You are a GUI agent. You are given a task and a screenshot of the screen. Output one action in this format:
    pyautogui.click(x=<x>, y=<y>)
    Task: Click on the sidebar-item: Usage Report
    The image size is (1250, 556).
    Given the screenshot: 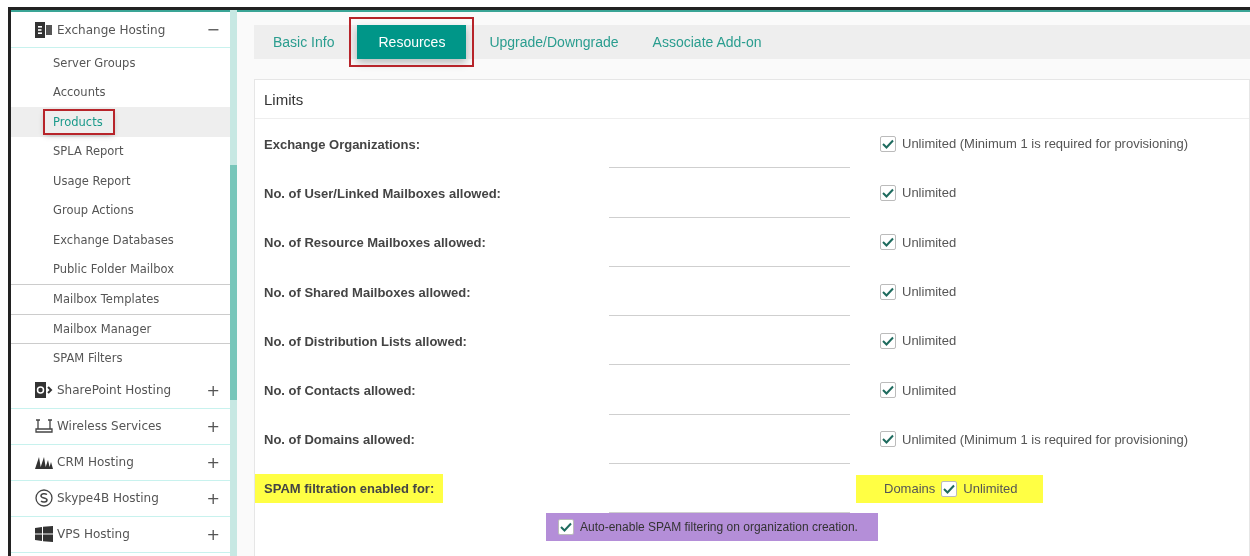 What is the action you would take?
    pyautogui.click(x=120, y=181)
    